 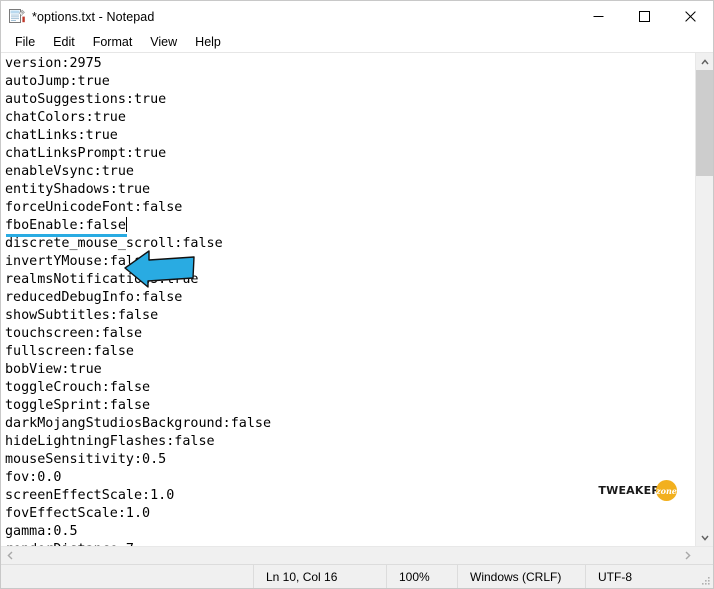 I want to click on editor-line-text: fovEffectScale:1.0, so click(x=78, y=513).